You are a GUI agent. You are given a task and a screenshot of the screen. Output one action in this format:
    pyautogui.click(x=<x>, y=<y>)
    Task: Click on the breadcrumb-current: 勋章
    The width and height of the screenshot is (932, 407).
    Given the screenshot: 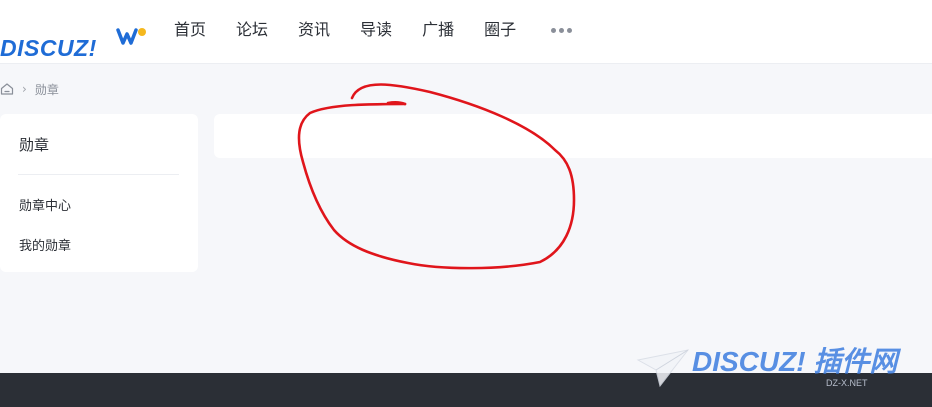 What is the action you would take?
    pyautogui.click(x=47, y=89)
    